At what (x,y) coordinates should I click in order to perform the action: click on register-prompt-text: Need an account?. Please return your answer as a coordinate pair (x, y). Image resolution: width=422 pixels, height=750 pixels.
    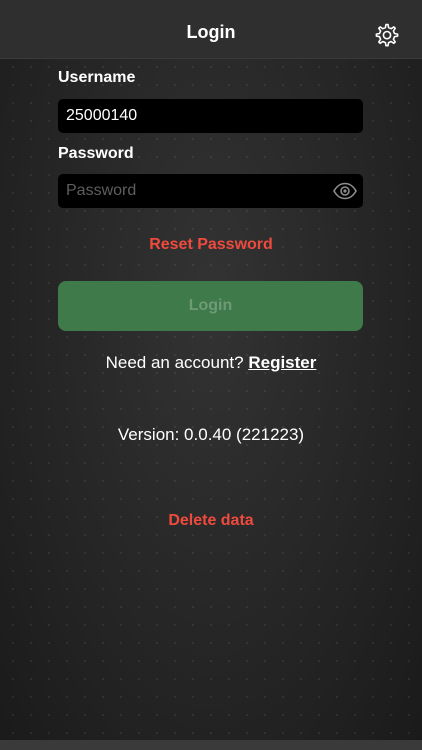
    Looking at the image, I should click on (174, 362).